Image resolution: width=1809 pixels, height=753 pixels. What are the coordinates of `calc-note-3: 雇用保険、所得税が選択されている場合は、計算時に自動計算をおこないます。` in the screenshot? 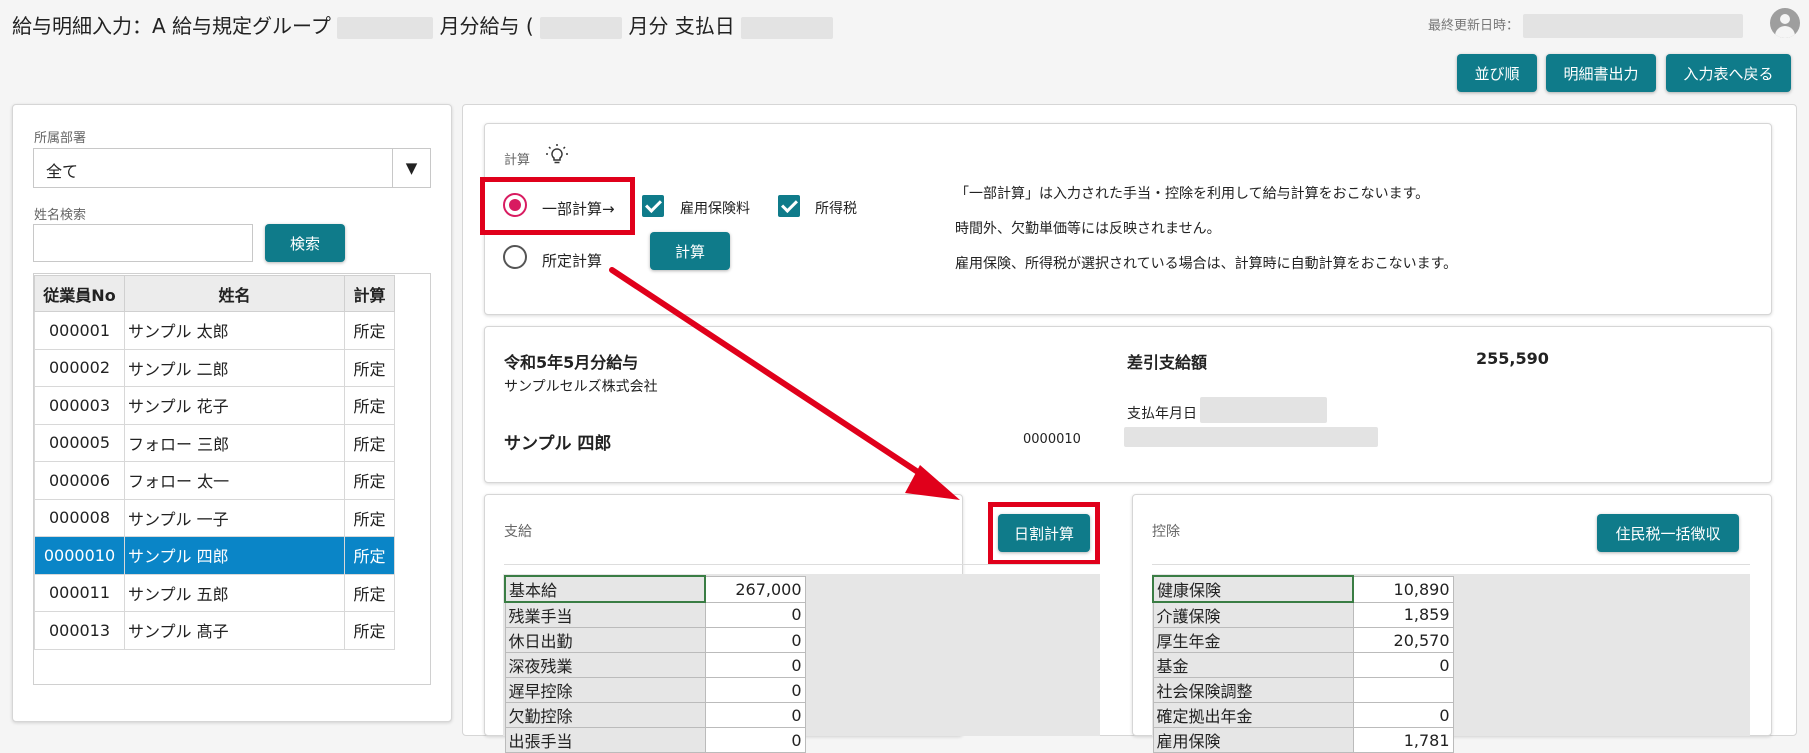 It's located at (1206, 264).